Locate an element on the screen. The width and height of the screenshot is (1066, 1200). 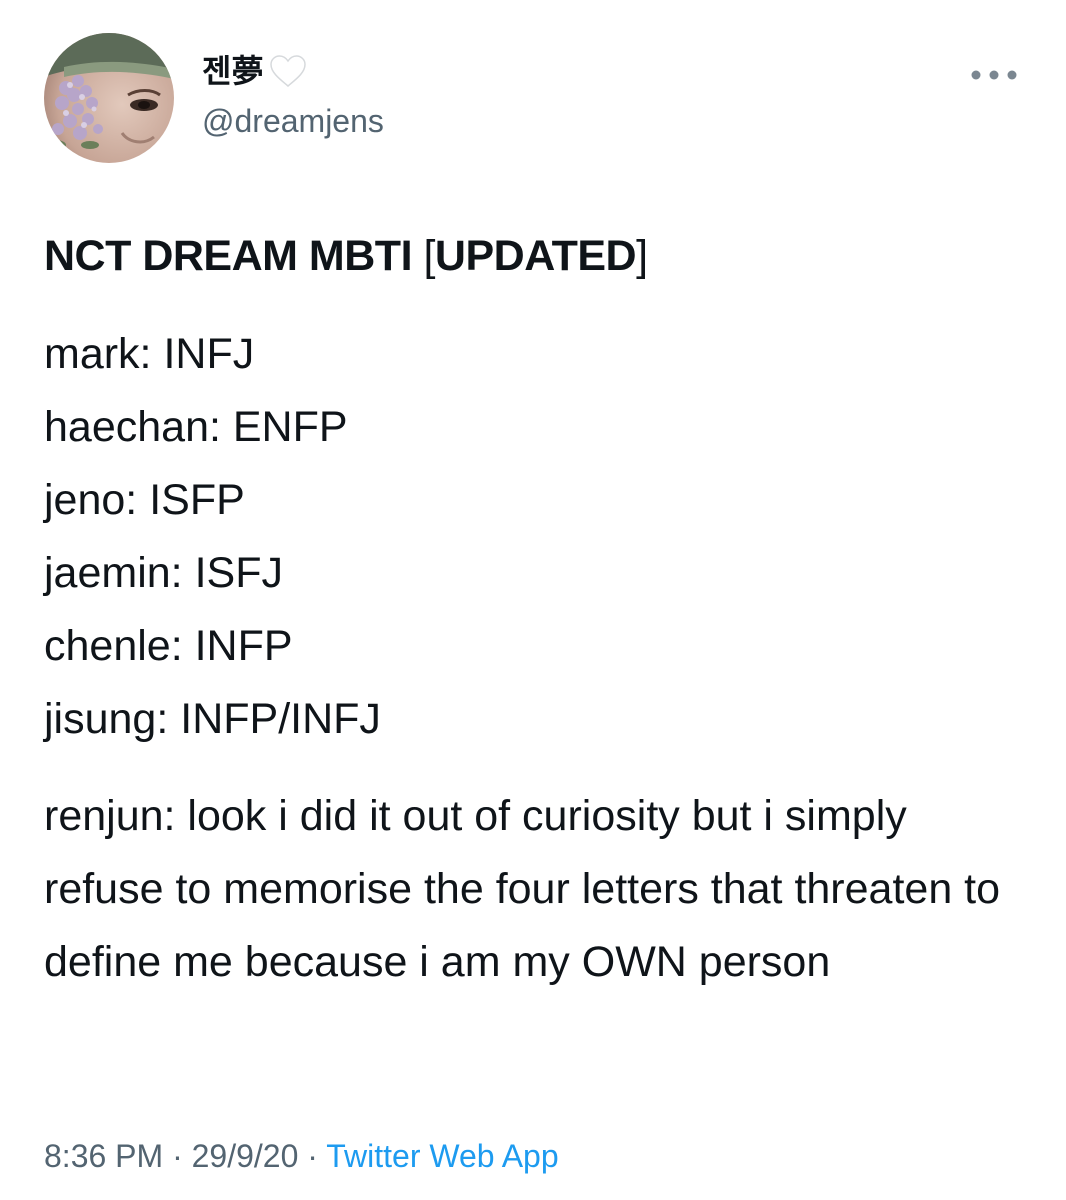
tweet-time: 8:36 PM is located at coordinates (103, 1156).